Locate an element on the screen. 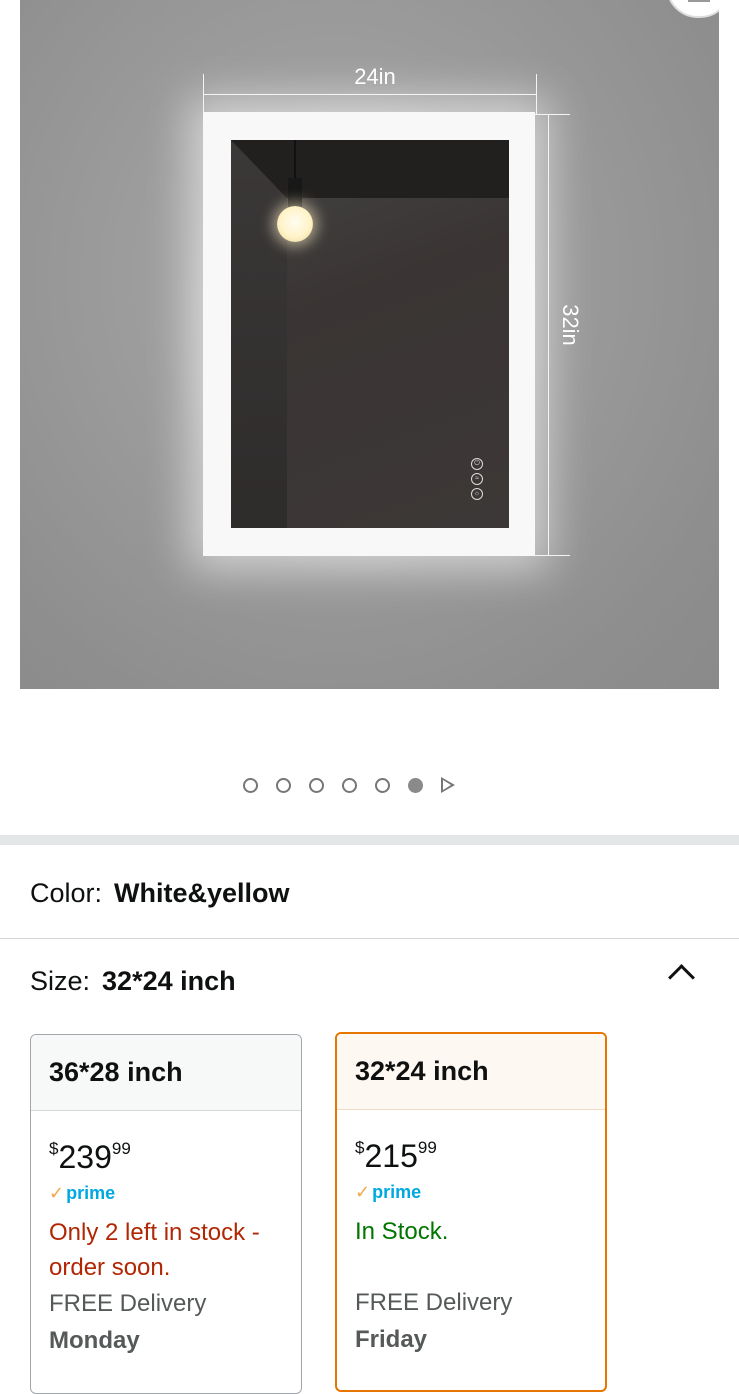 Image resolution: width=739 pixels, height=1394 pixels. color-label: Color: is located at coordinates (66, 893).